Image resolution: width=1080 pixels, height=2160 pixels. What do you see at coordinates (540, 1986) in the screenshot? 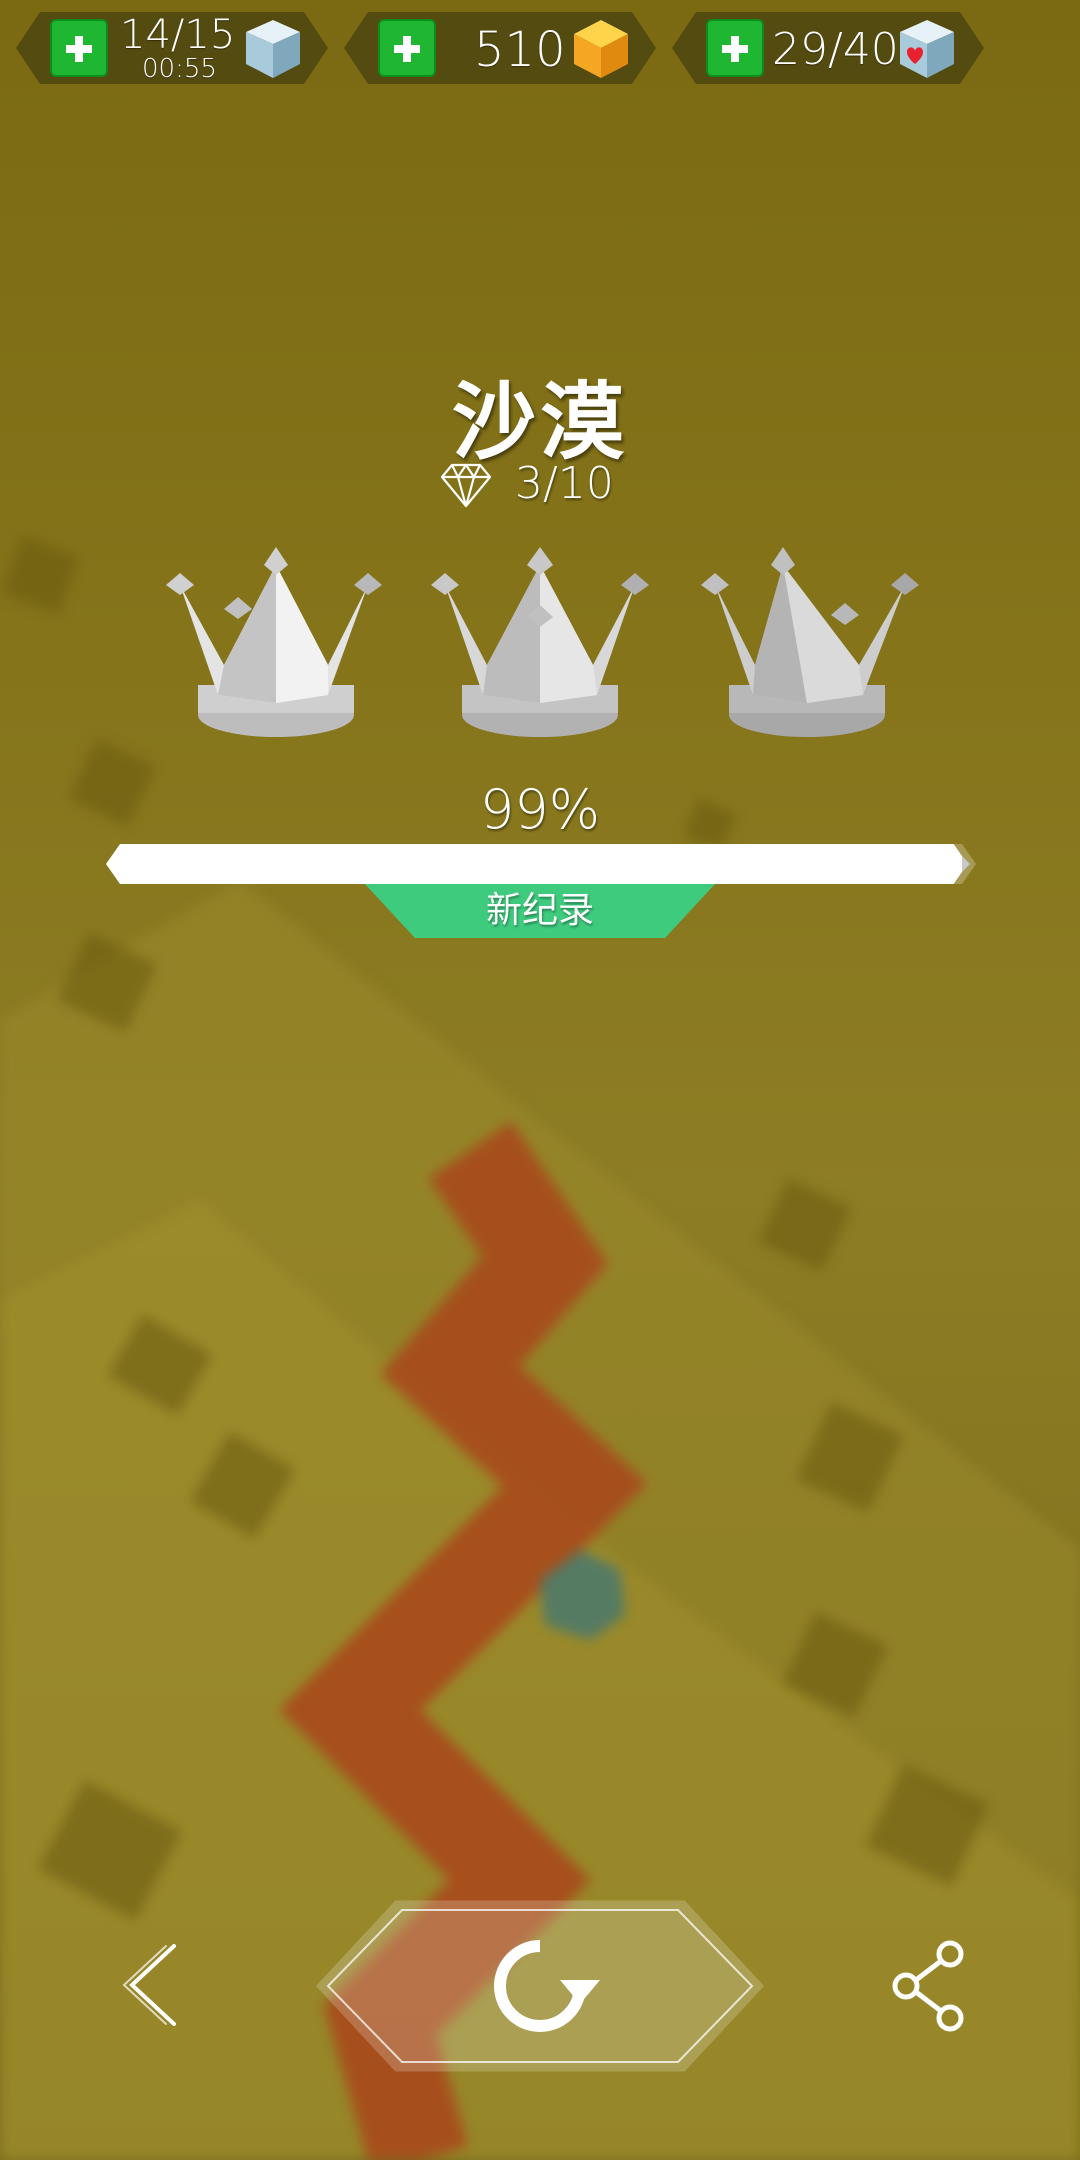
I see `replay-button` at bounding box center [540, 1986].